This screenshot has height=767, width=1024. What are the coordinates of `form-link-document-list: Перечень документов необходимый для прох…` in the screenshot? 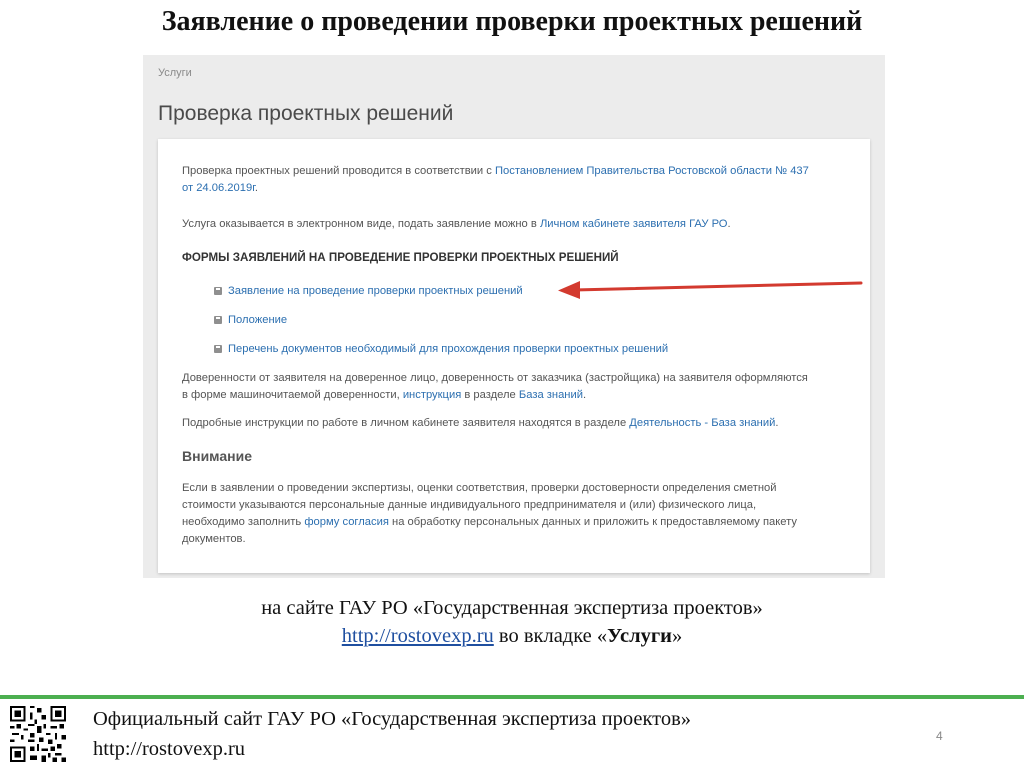 It's located at (441, 349).